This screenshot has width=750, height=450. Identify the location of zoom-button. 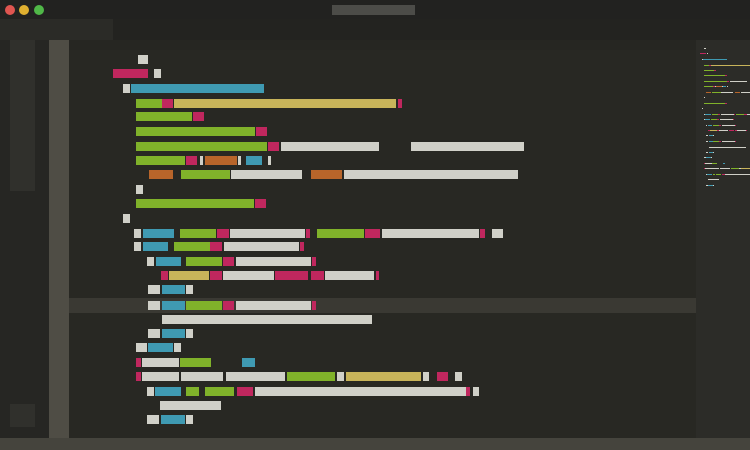
(39, 10).